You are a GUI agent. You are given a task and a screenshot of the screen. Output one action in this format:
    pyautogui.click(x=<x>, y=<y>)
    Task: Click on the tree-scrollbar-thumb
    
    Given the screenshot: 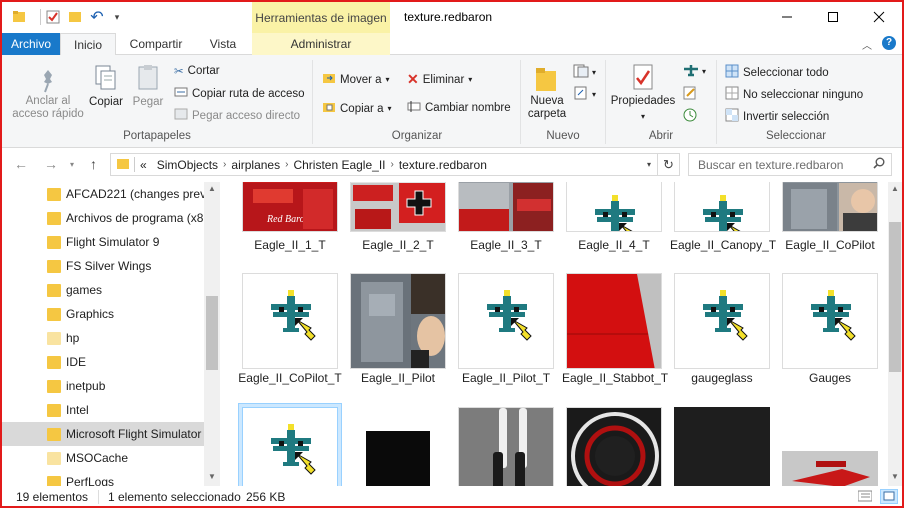 What is the action you would take?
    pyautogui.click(x=212, y=333)
    